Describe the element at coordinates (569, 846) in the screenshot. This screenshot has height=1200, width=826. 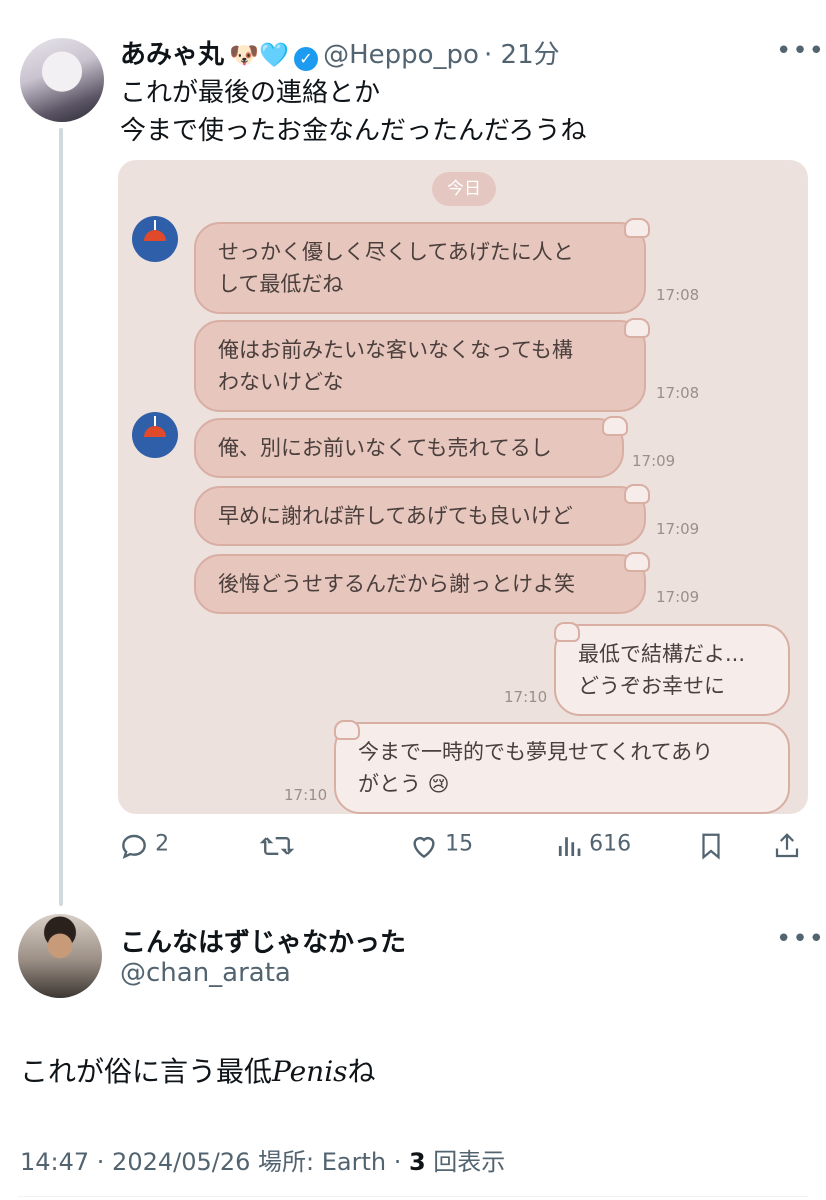
I see `views-icon` at that location.